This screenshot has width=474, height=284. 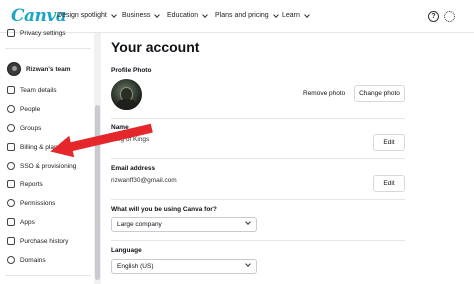 I want to click on usage-select: Large company, so click(x=184, y=224).